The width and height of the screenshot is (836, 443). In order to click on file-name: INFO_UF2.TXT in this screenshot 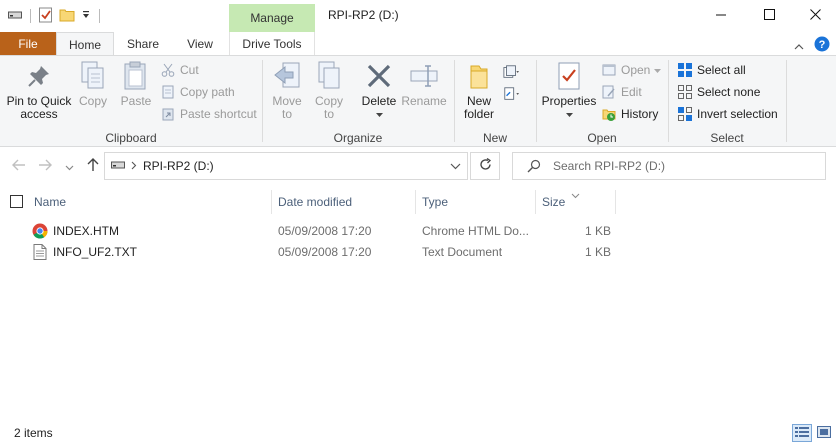, I will do `click(95, 251)`.